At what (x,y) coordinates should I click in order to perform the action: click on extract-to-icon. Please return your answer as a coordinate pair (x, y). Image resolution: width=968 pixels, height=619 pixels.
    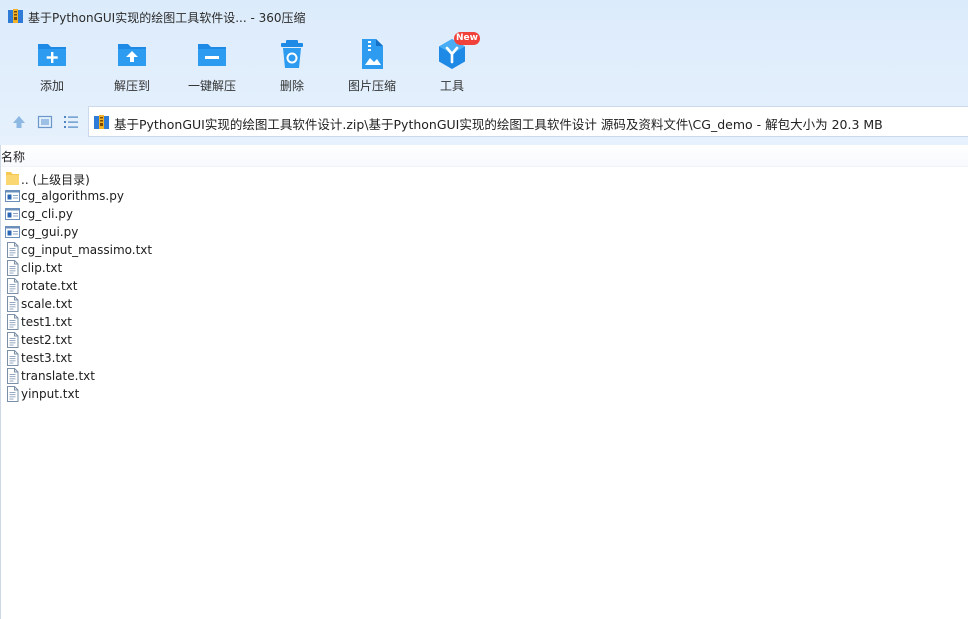
    Looking at the image, I should click on (132, 55).